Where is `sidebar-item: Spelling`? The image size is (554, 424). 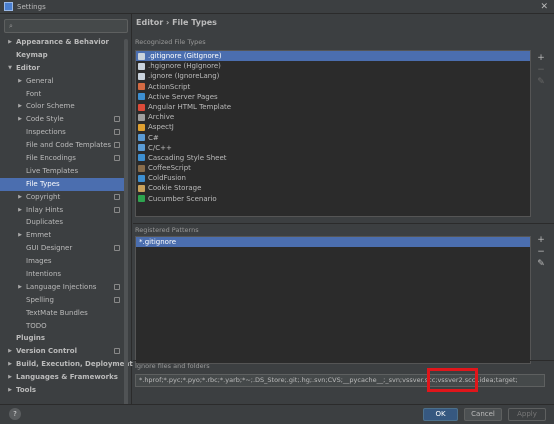 sidebar-item: Spelling is located at coordinates (63, 300).